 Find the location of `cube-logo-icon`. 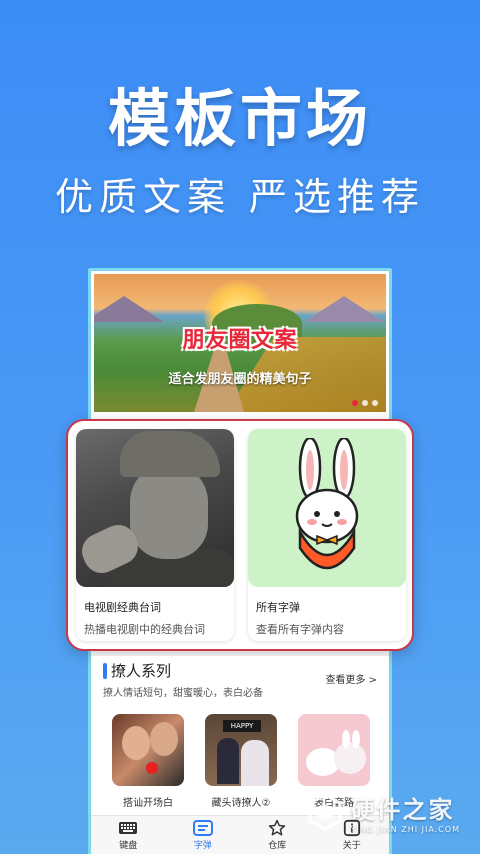

cube-logo-icon is located at coordinates (325, 812).